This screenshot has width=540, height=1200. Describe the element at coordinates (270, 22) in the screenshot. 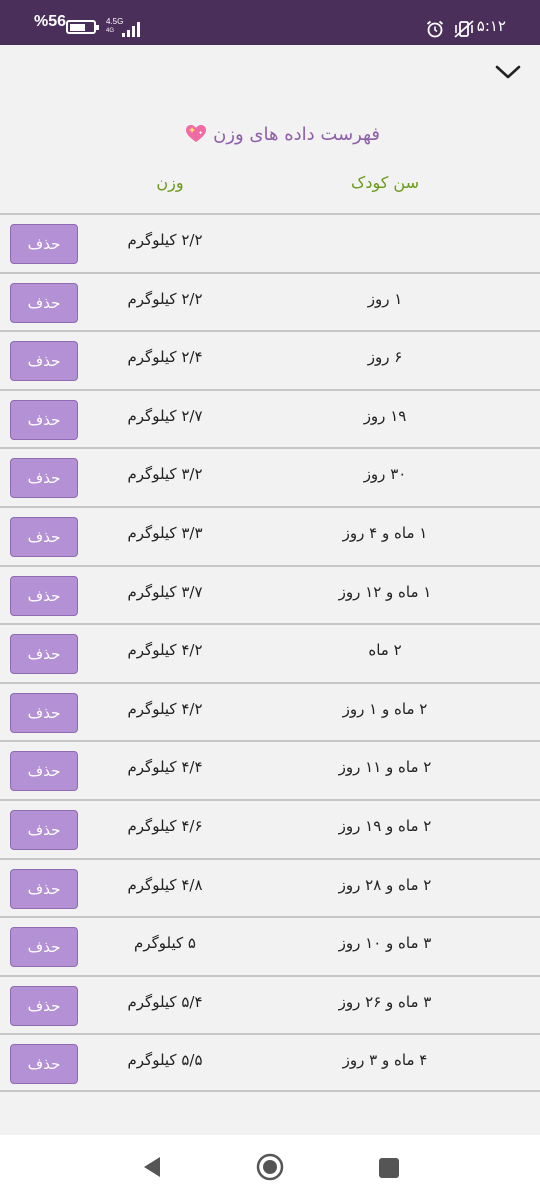

I see `status-bar: %56 4.5G 4G ۵:۱۲` at that location.